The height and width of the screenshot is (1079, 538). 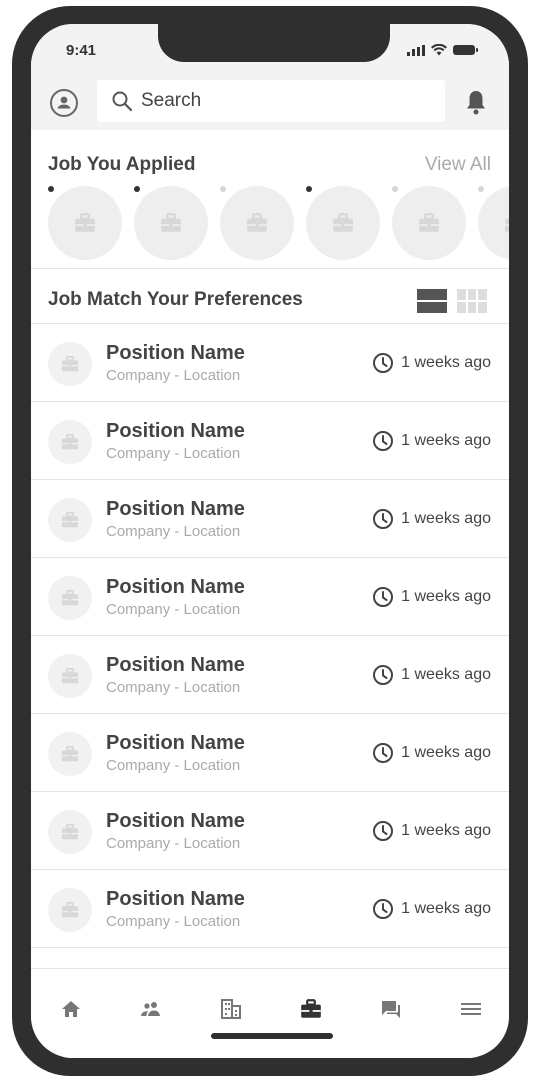 I want to click on nav-home-button, so click(x=71, y=1011).